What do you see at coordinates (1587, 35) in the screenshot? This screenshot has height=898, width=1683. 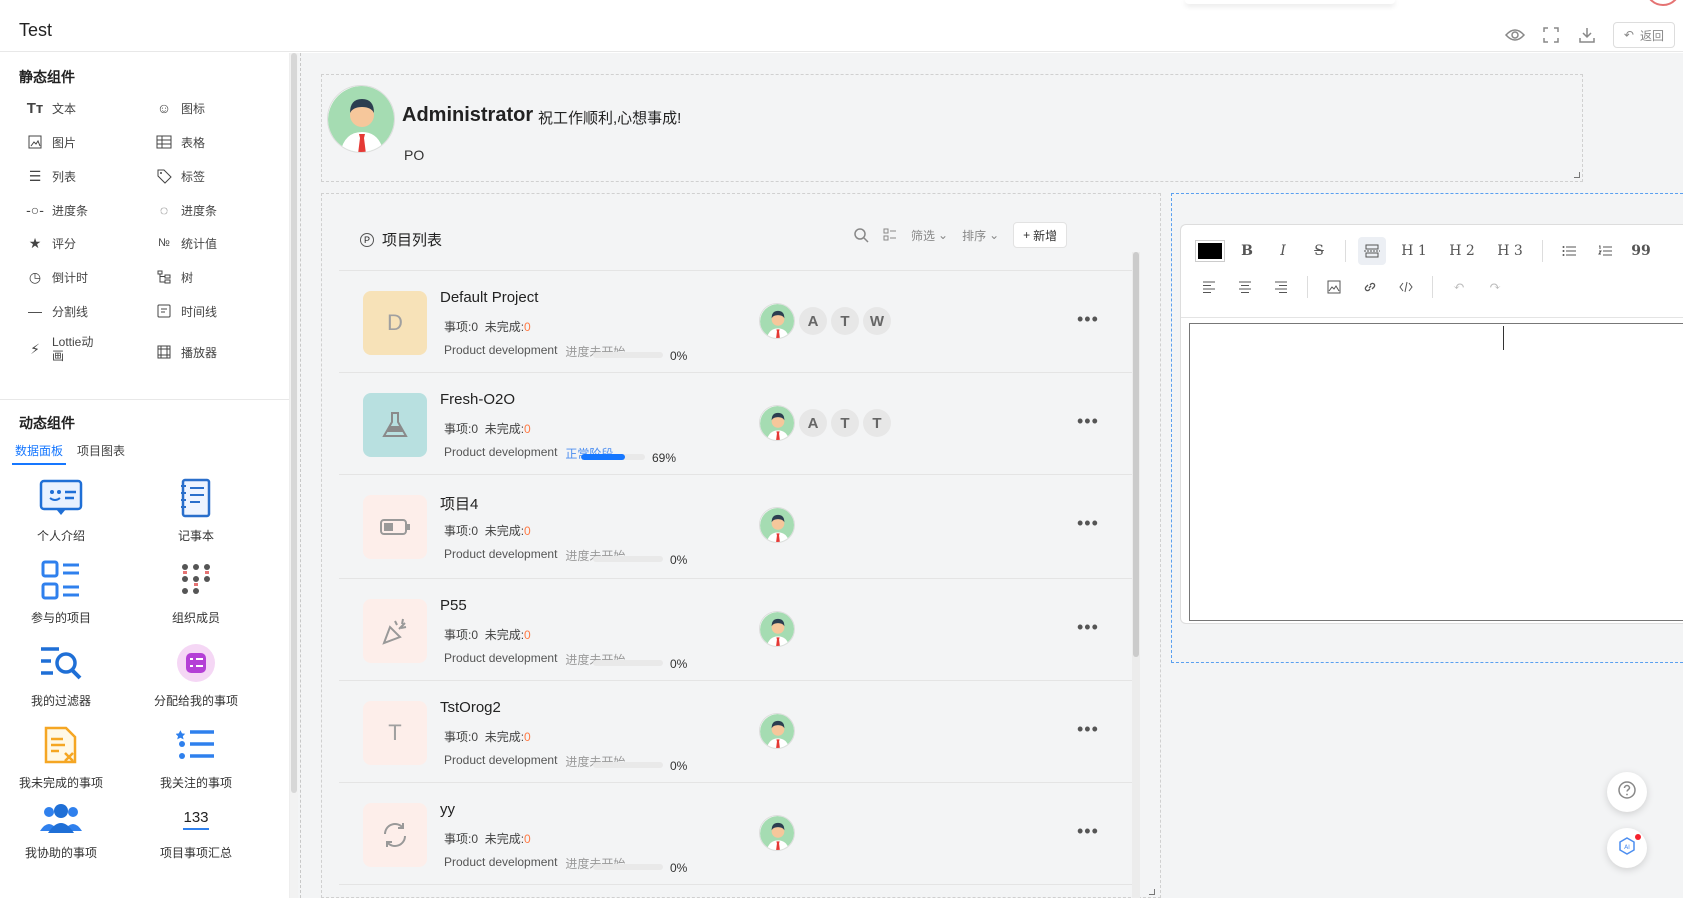 I see `download-icon` at bounding box center [1587, 35].